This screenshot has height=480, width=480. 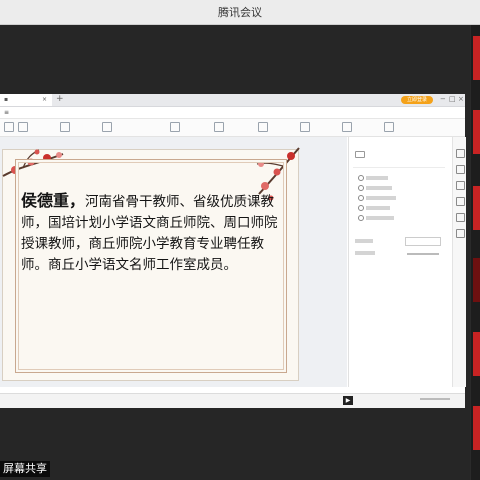 I want to click on ribbon-toolbar, so click(x=232, y=128).